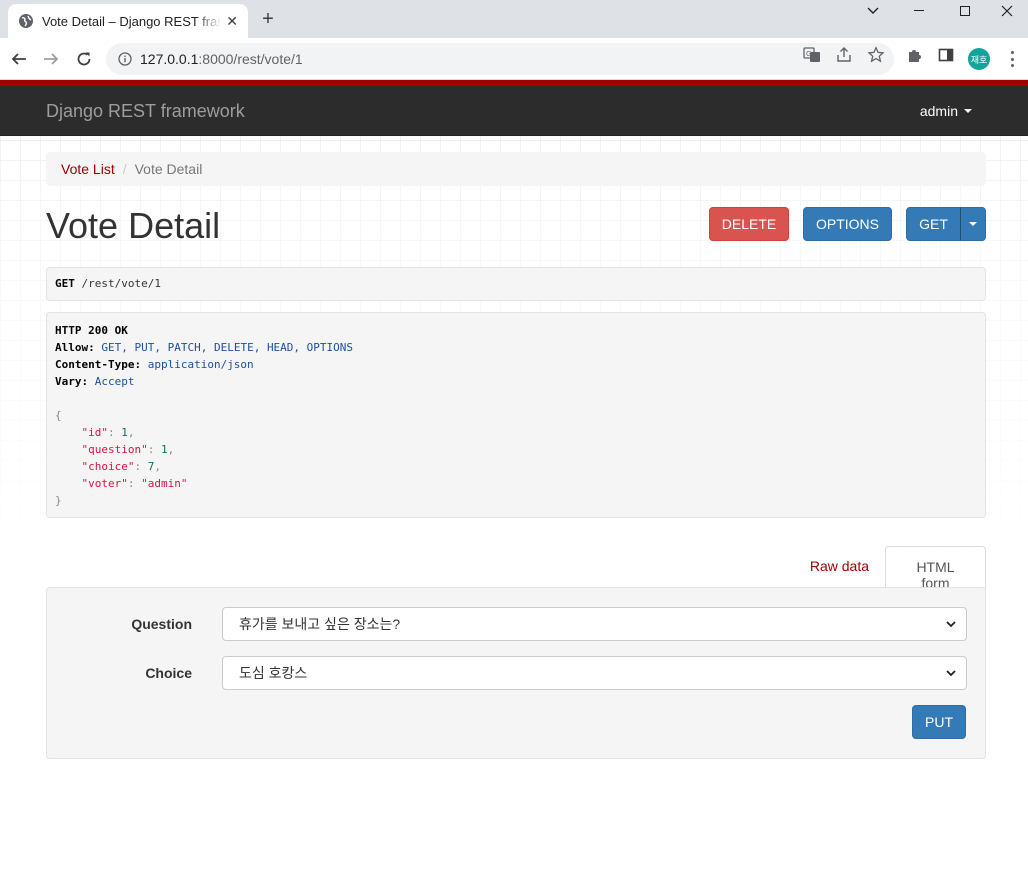  I want to click on json-brace-open: {, so click(58, 415).